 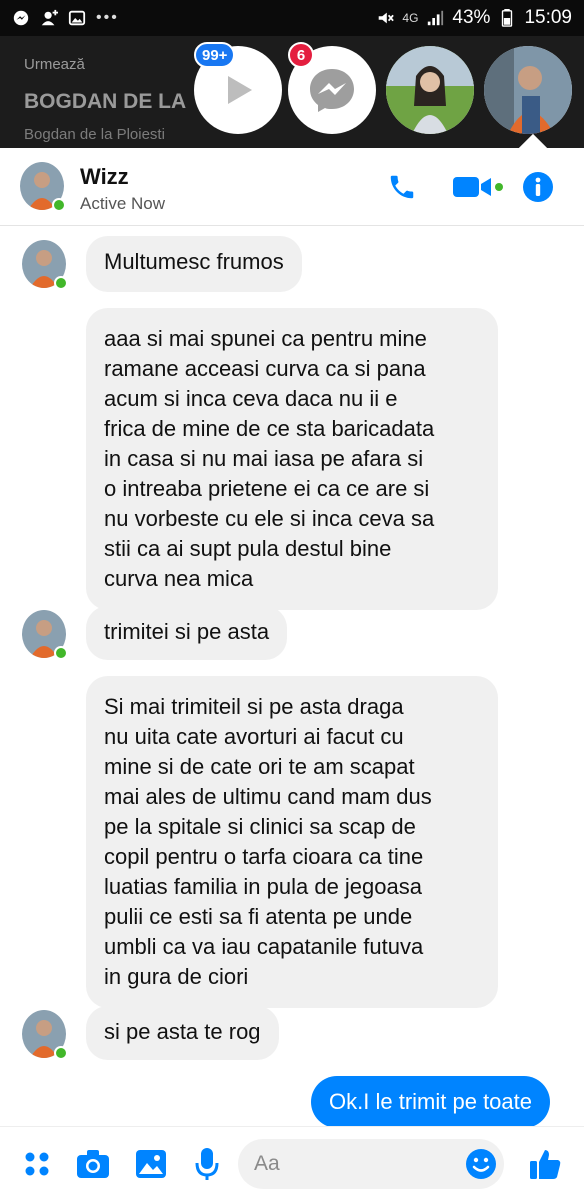 I want to click on message-line: stii ca ai supt pula destul bine, so click(x=248, y=548).